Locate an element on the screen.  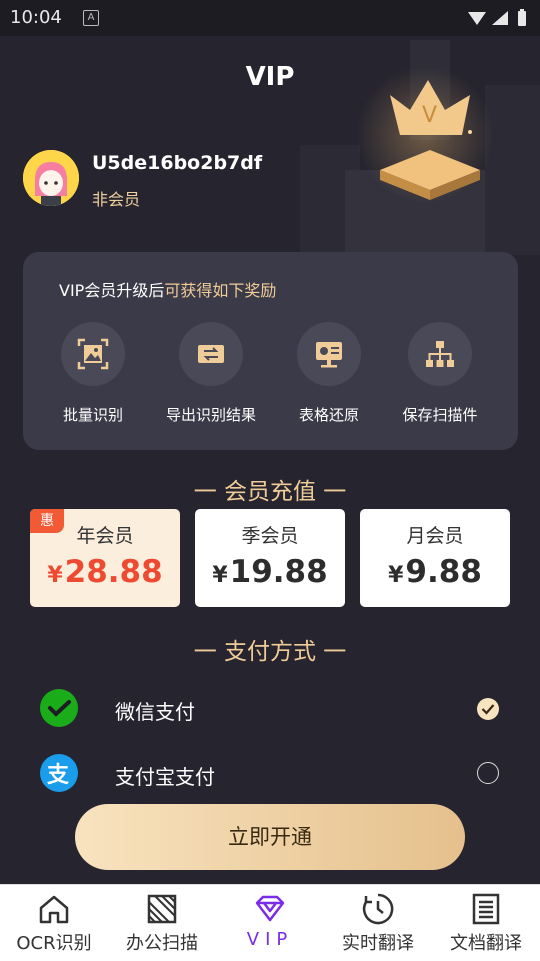
plan-price: ¥19.88 is located at coordinates (270, 572).